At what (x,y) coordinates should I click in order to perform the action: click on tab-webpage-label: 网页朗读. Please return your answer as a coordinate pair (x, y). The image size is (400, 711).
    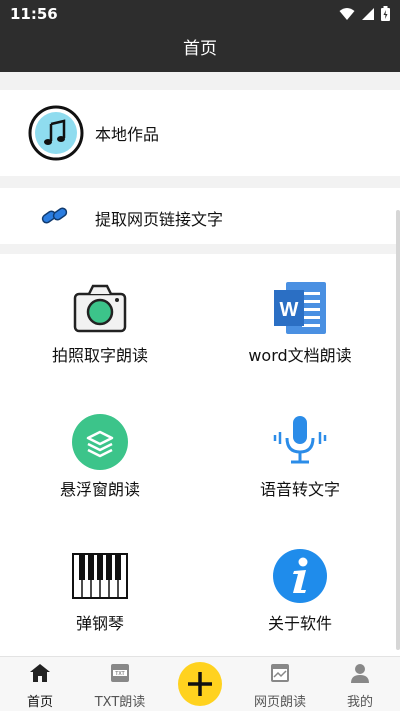
    Looking at the image, I should click on (279, 702).